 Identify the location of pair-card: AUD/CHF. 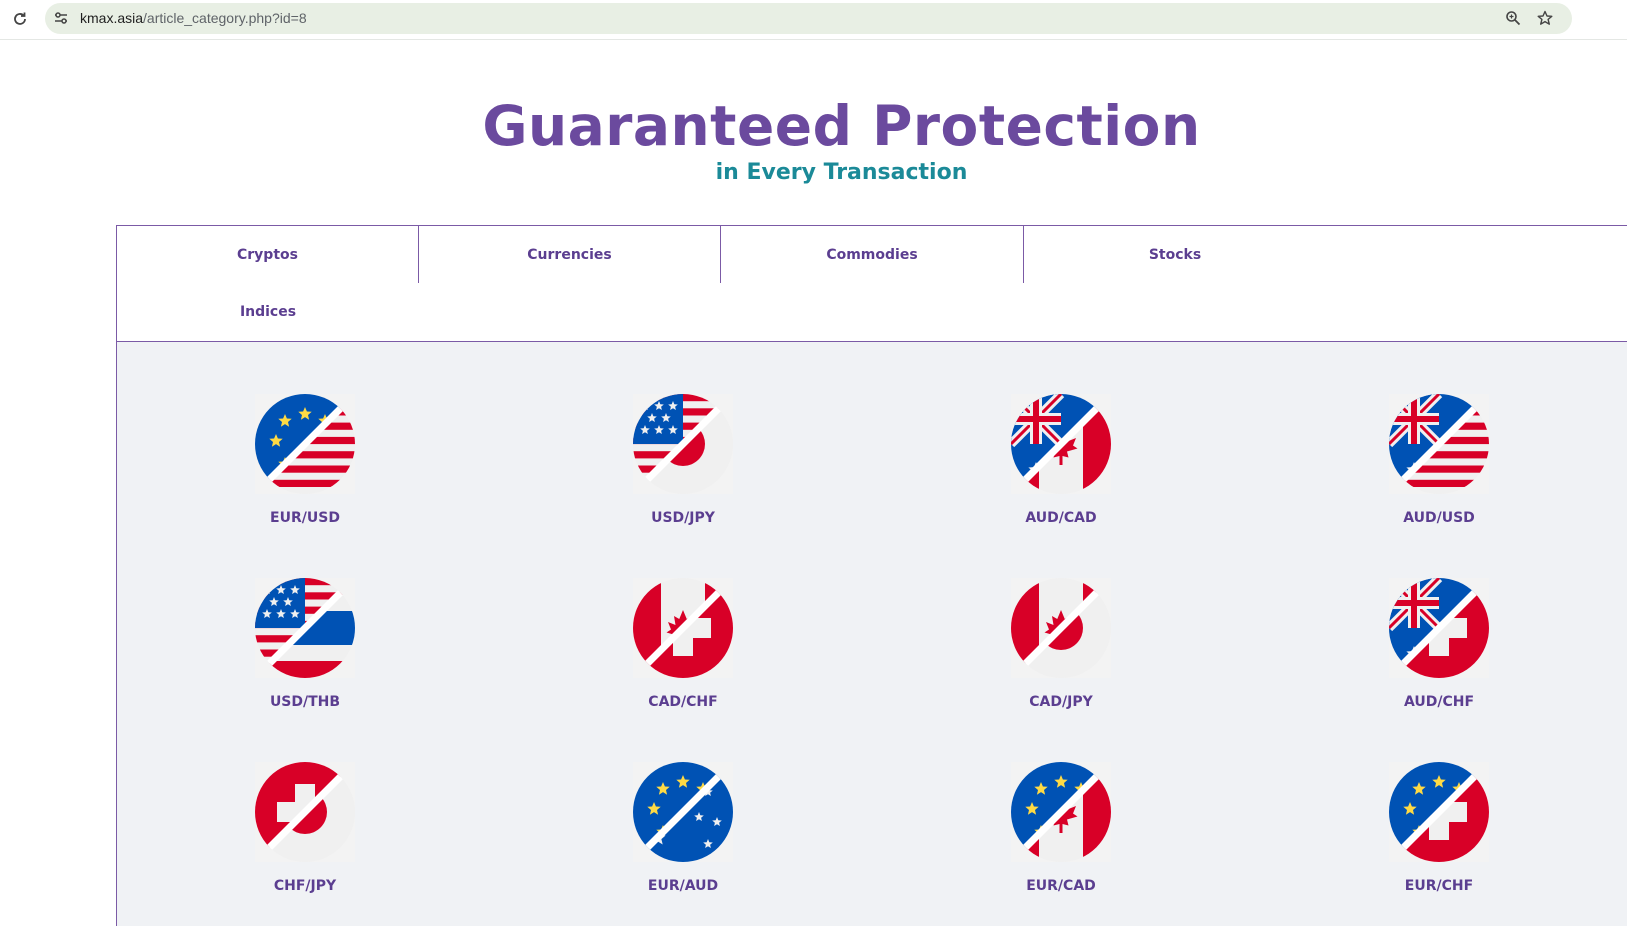
(1439, 648).